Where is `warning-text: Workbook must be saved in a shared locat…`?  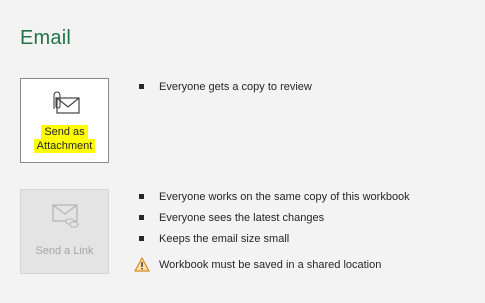
warning-text: Workbook must be saved in a shared locat… is located at coordinates (270, 265).